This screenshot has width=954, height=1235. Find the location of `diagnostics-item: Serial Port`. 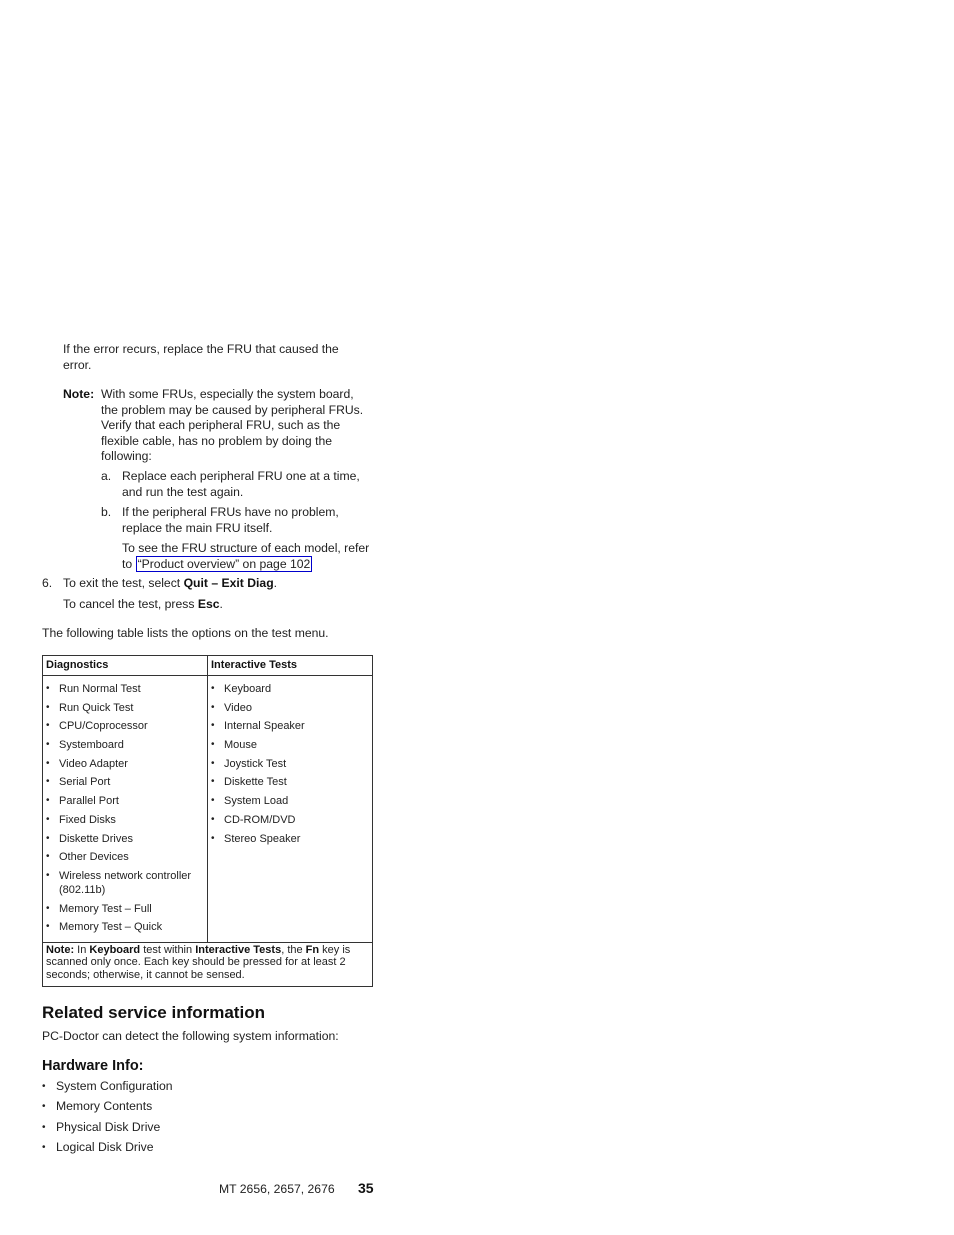

diagnostics-item: Serial Port is located at coordinates (125, 782).